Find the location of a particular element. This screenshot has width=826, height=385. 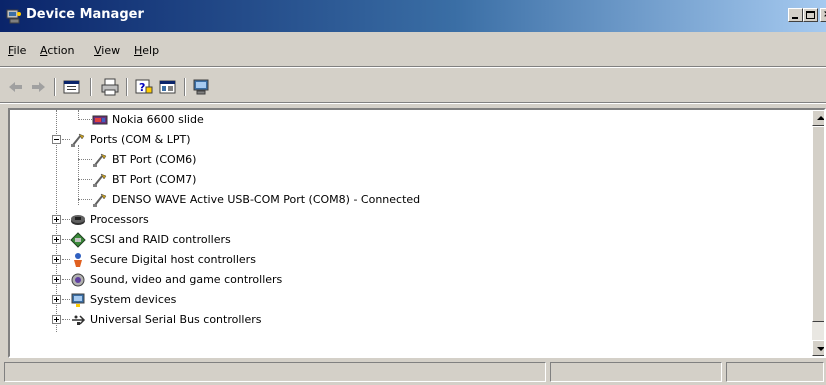

status-pane-main is located at coordinates (275, 372).